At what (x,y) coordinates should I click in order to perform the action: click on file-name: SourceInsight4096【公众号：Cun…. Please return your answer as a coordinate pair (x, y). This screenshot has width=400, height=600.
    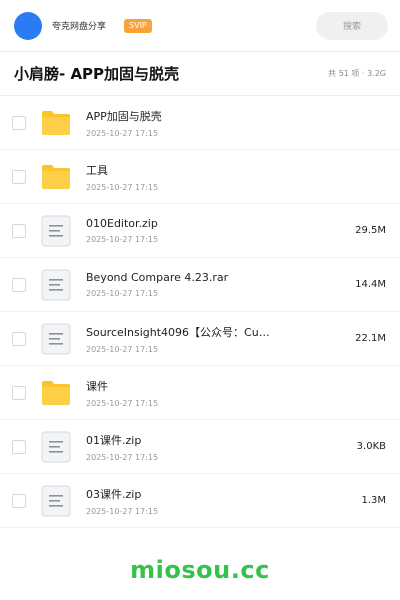
    Looking at the image, I should click on (181, 332).